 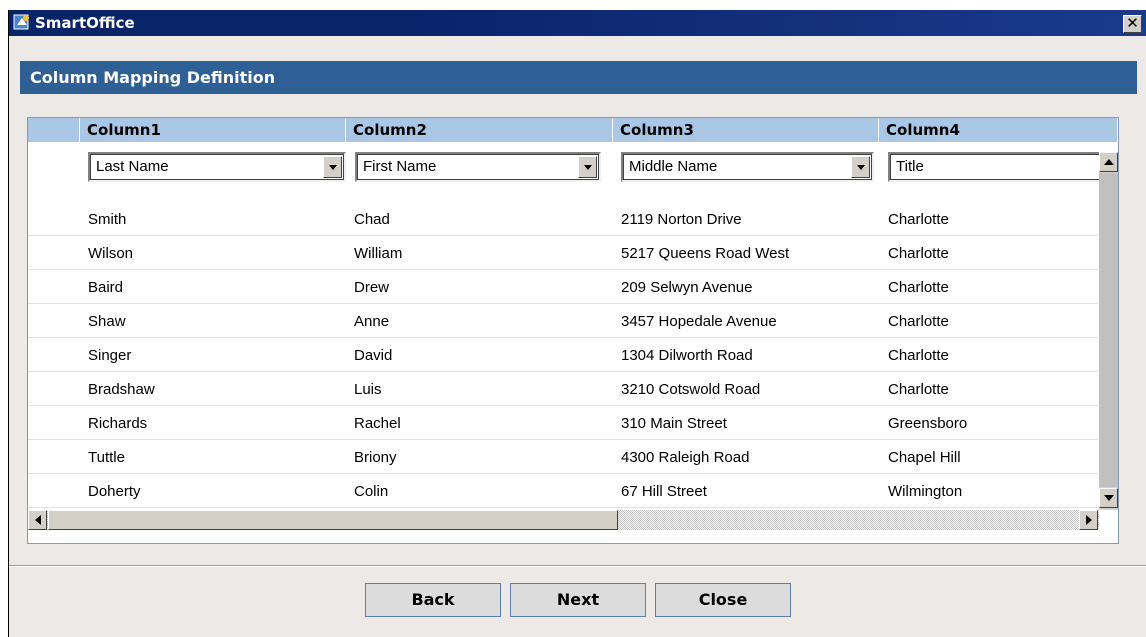 I want to click on table-cell: Anne, so click(x=372, y=321).